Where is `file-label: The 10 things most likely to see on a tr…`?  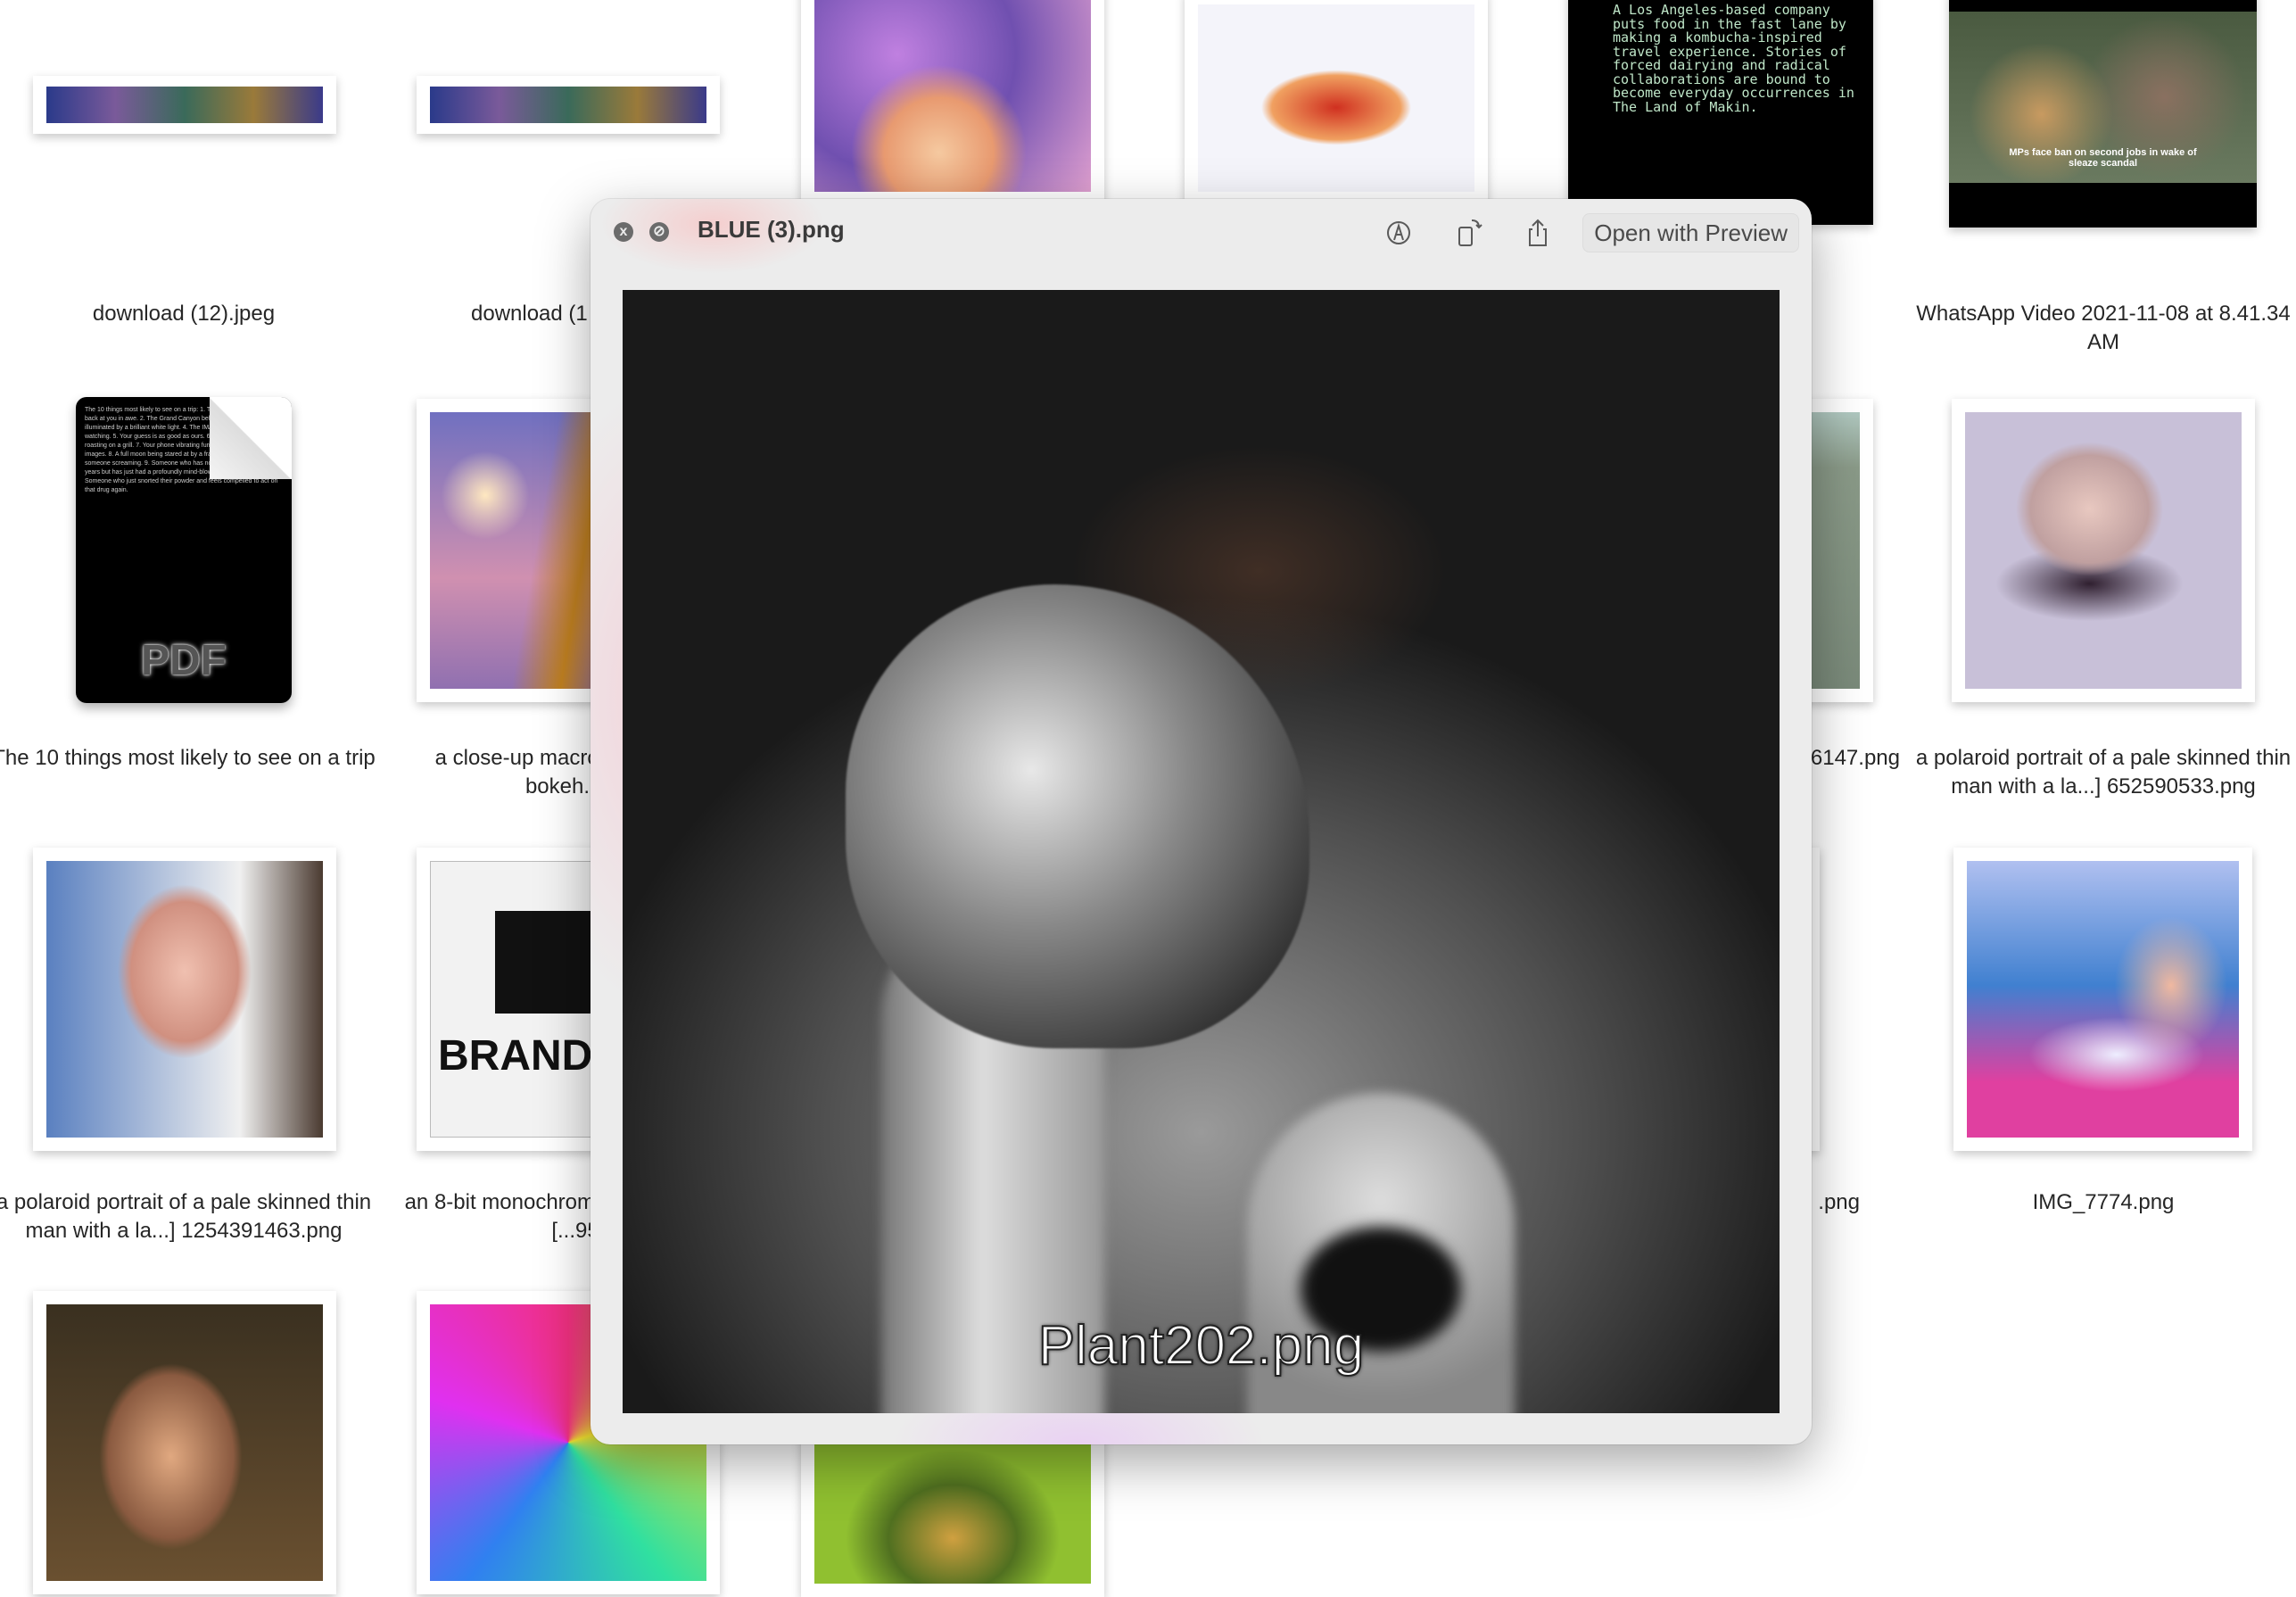 file-label: The 10 things most likely to see on a tr… is located at coordinates (188, 758).